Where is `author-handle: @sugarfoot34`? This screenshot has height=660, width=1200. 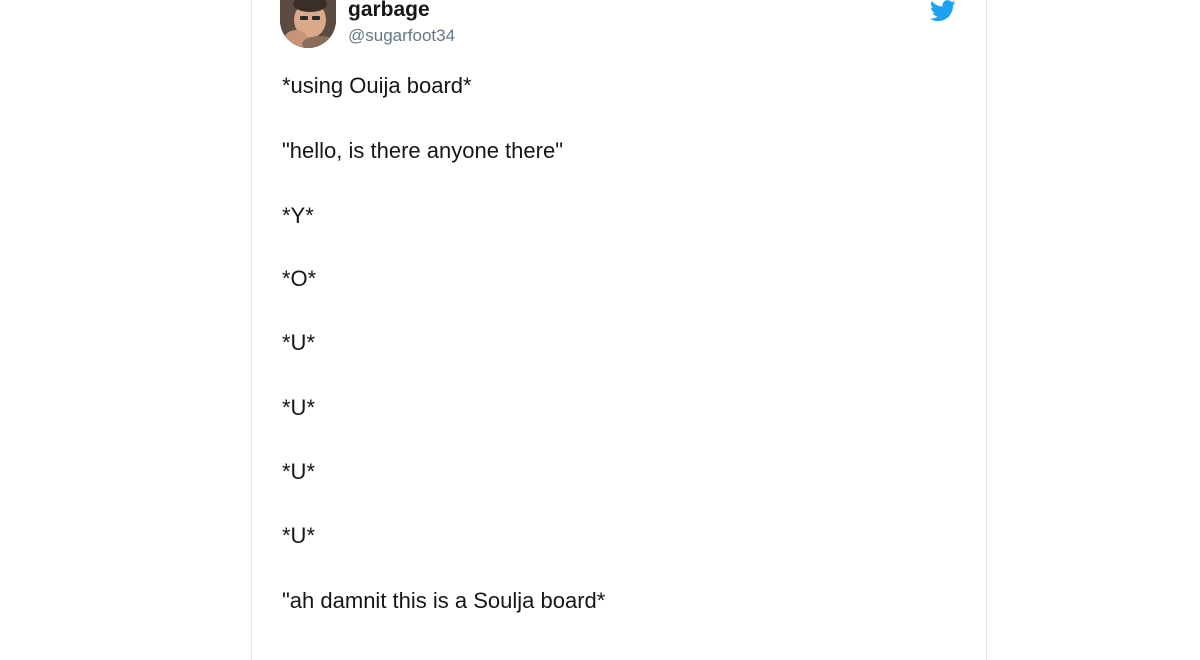
author-handle: @sugarfoot34 is located at coordinates (401, 36).